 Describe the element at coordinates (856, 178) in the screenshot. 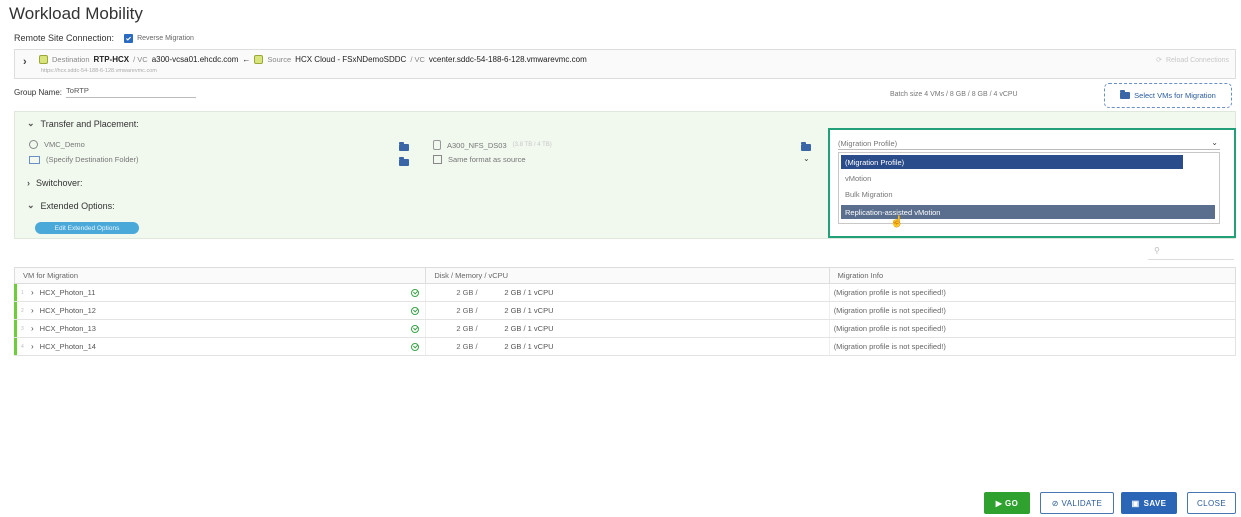

I see `option-vmotion: vMotion` at that location.